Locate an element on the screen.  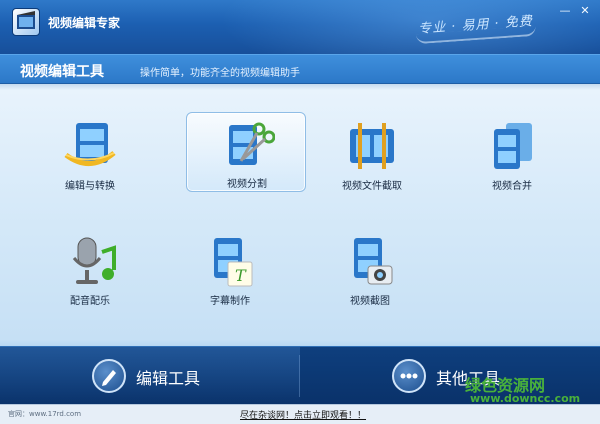
tool-dubbing-music: 配音配乐 is located at coordinates (90, 270).